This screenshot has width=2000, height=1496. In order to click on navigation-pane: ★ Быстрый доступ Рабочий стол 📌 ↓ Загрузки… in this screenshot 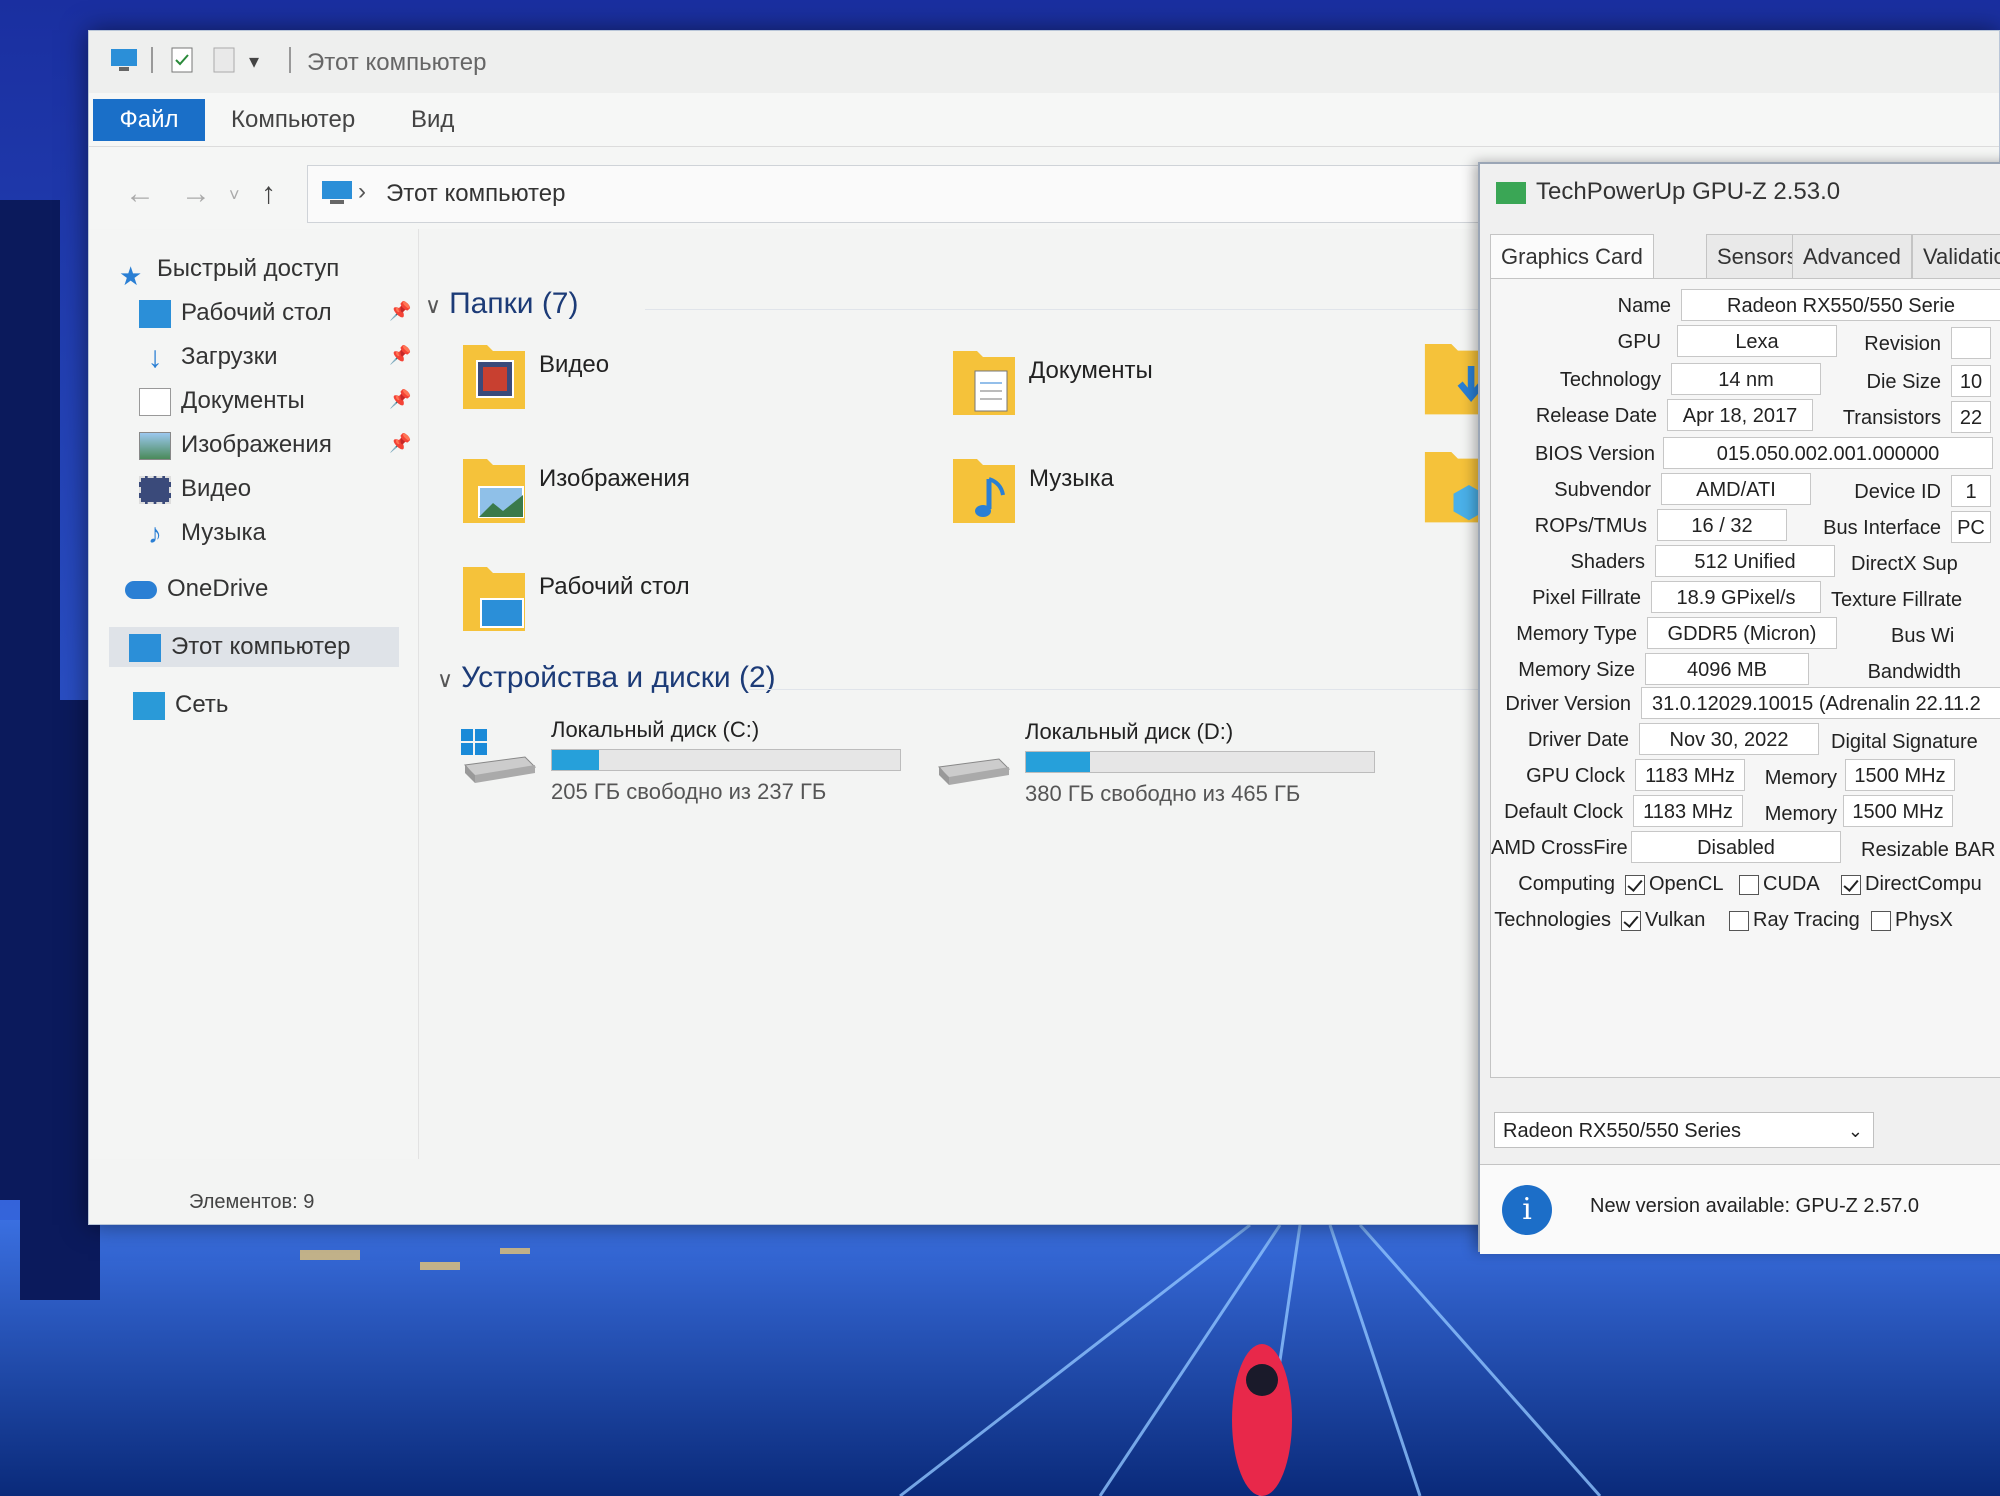, I will do `click(254, 694)`.